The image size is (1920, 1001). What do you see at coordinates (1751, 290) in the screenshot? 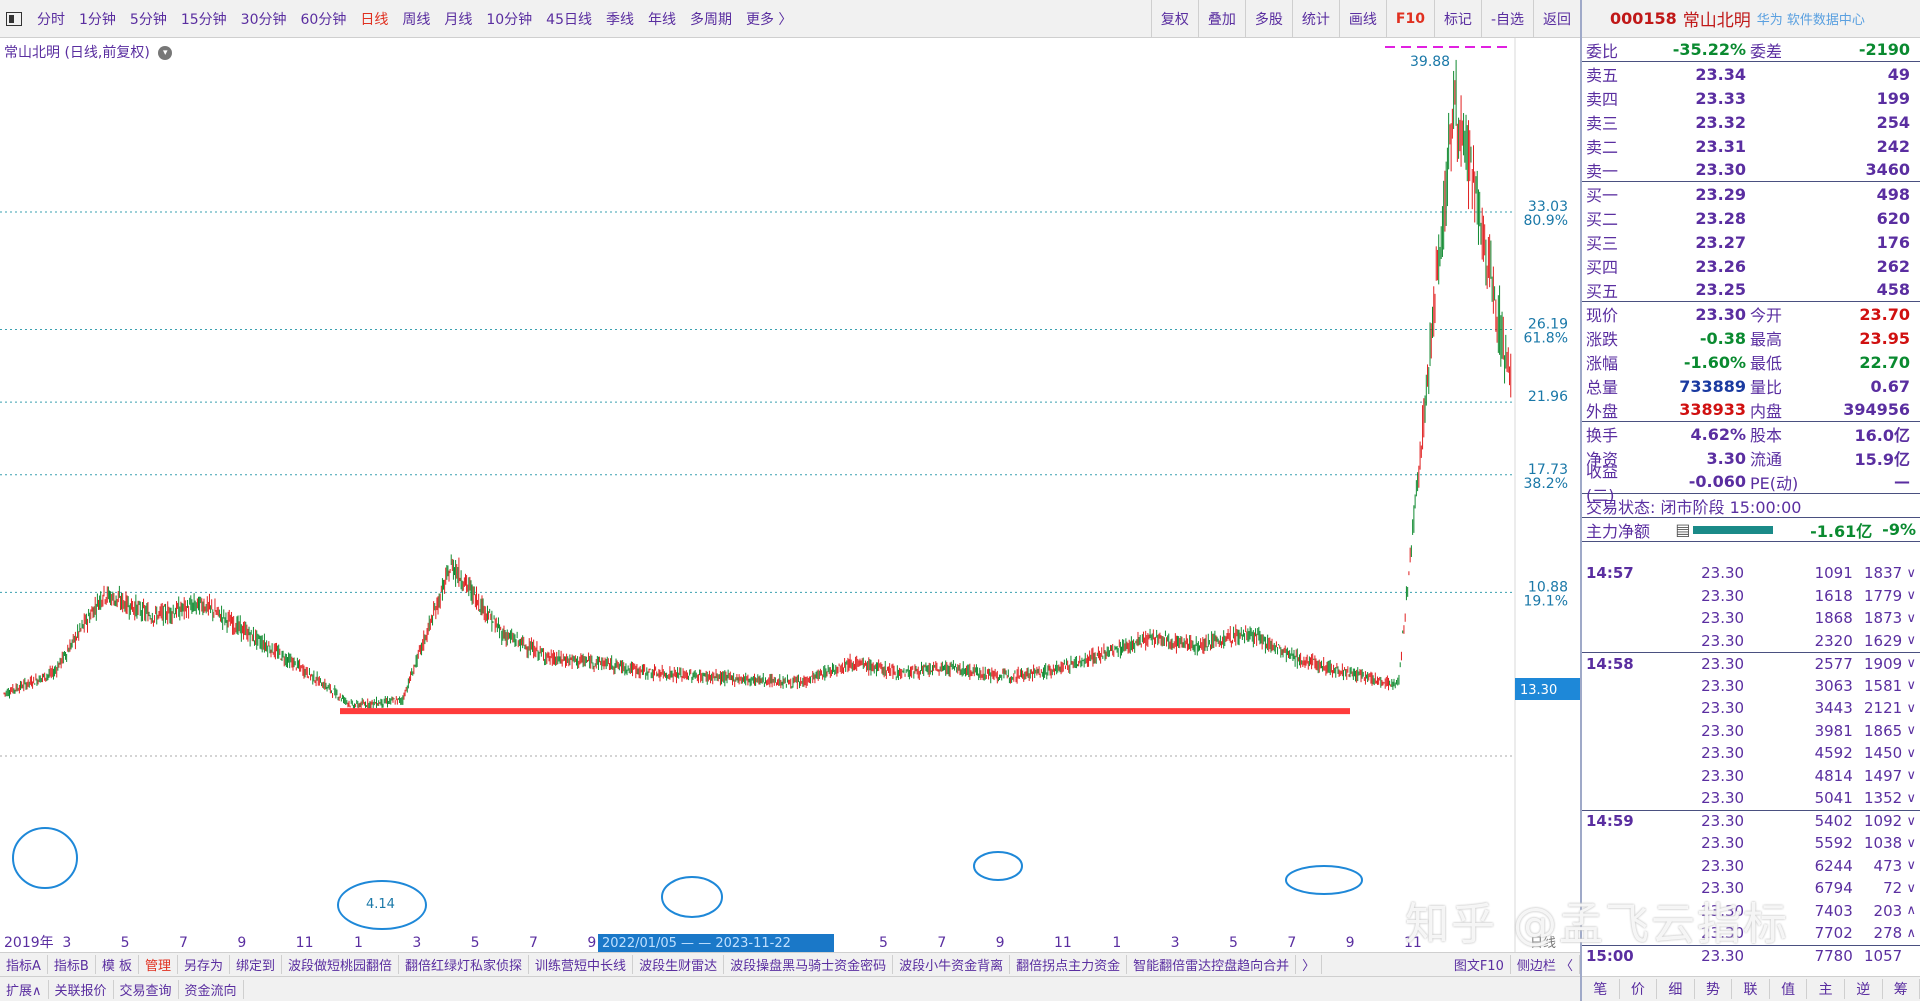
I see `order-book-row: 买五 23.25 458` at bounding box center [1751, 290].